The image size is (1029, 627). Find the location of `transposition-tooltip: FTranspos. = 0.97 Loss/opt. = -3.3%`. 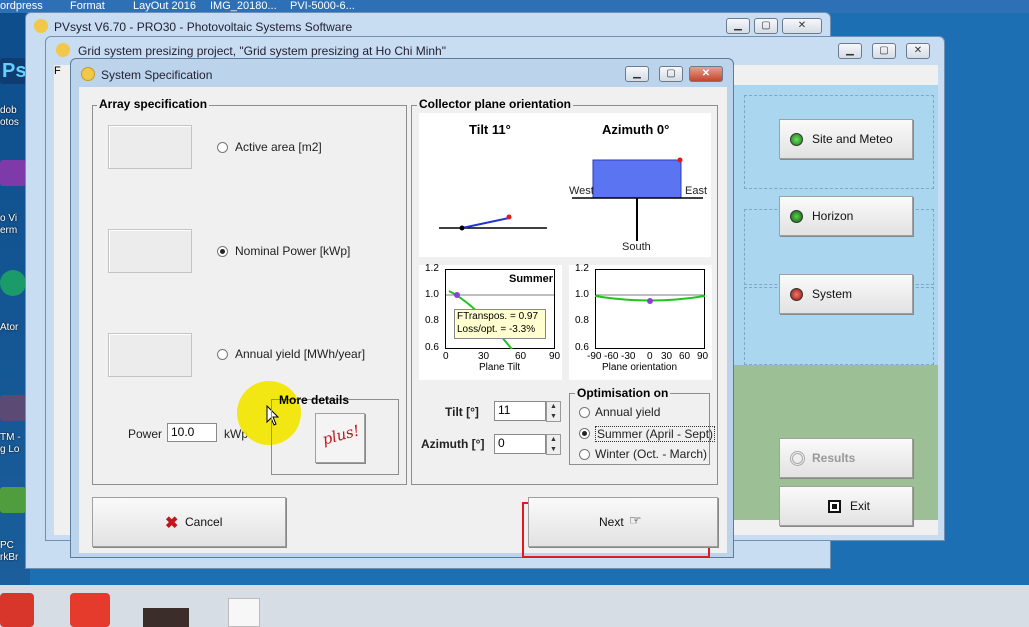

transposition-tooltip: FTranspos. = 0.97 Loss/opt. = -3.3% is located at coordinates (500, 324).